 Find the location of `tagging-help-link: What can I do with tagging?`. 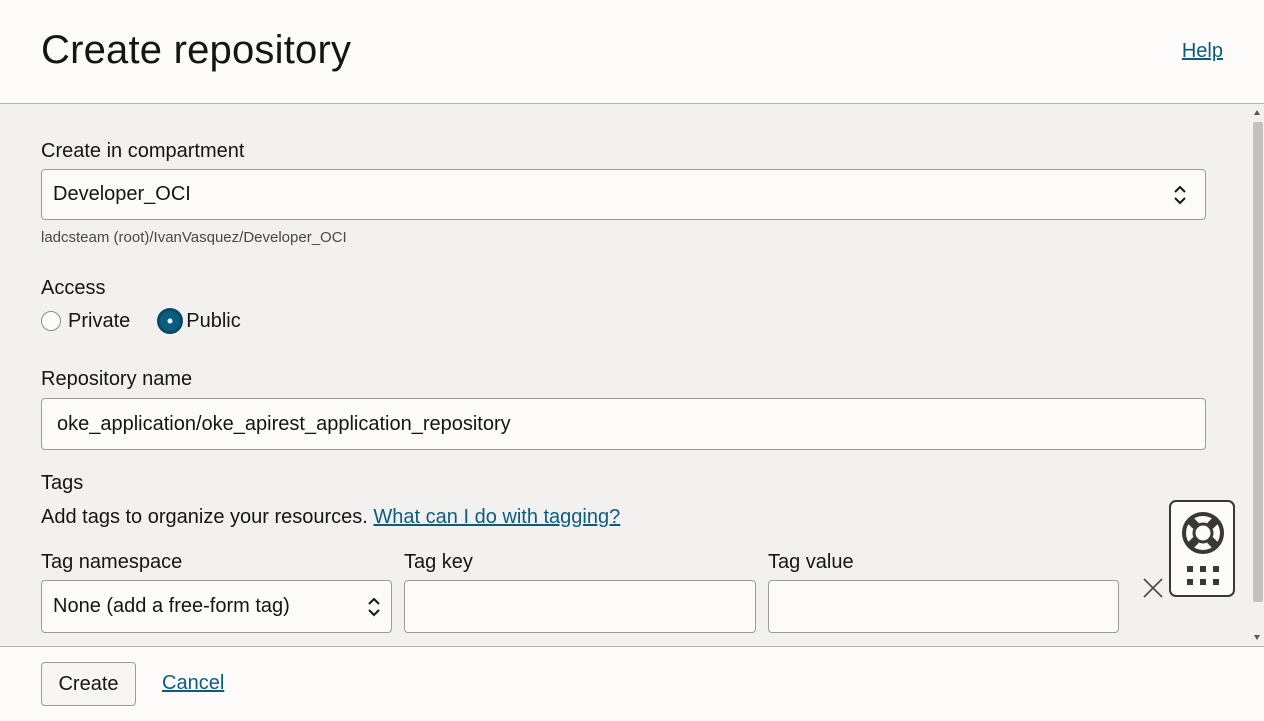

tagging-help-link: What can I do with tagging? is located at coordinates (496, 517).